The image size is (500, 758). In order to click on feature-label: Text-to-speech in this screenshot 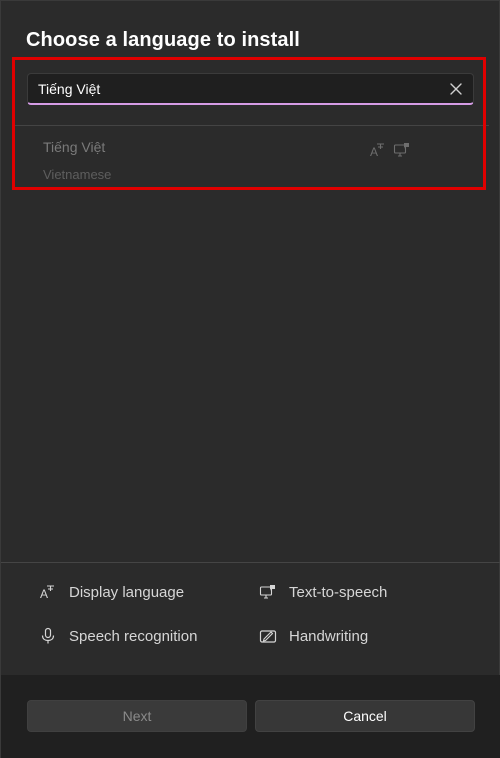, I will do `click(338, 592)`.